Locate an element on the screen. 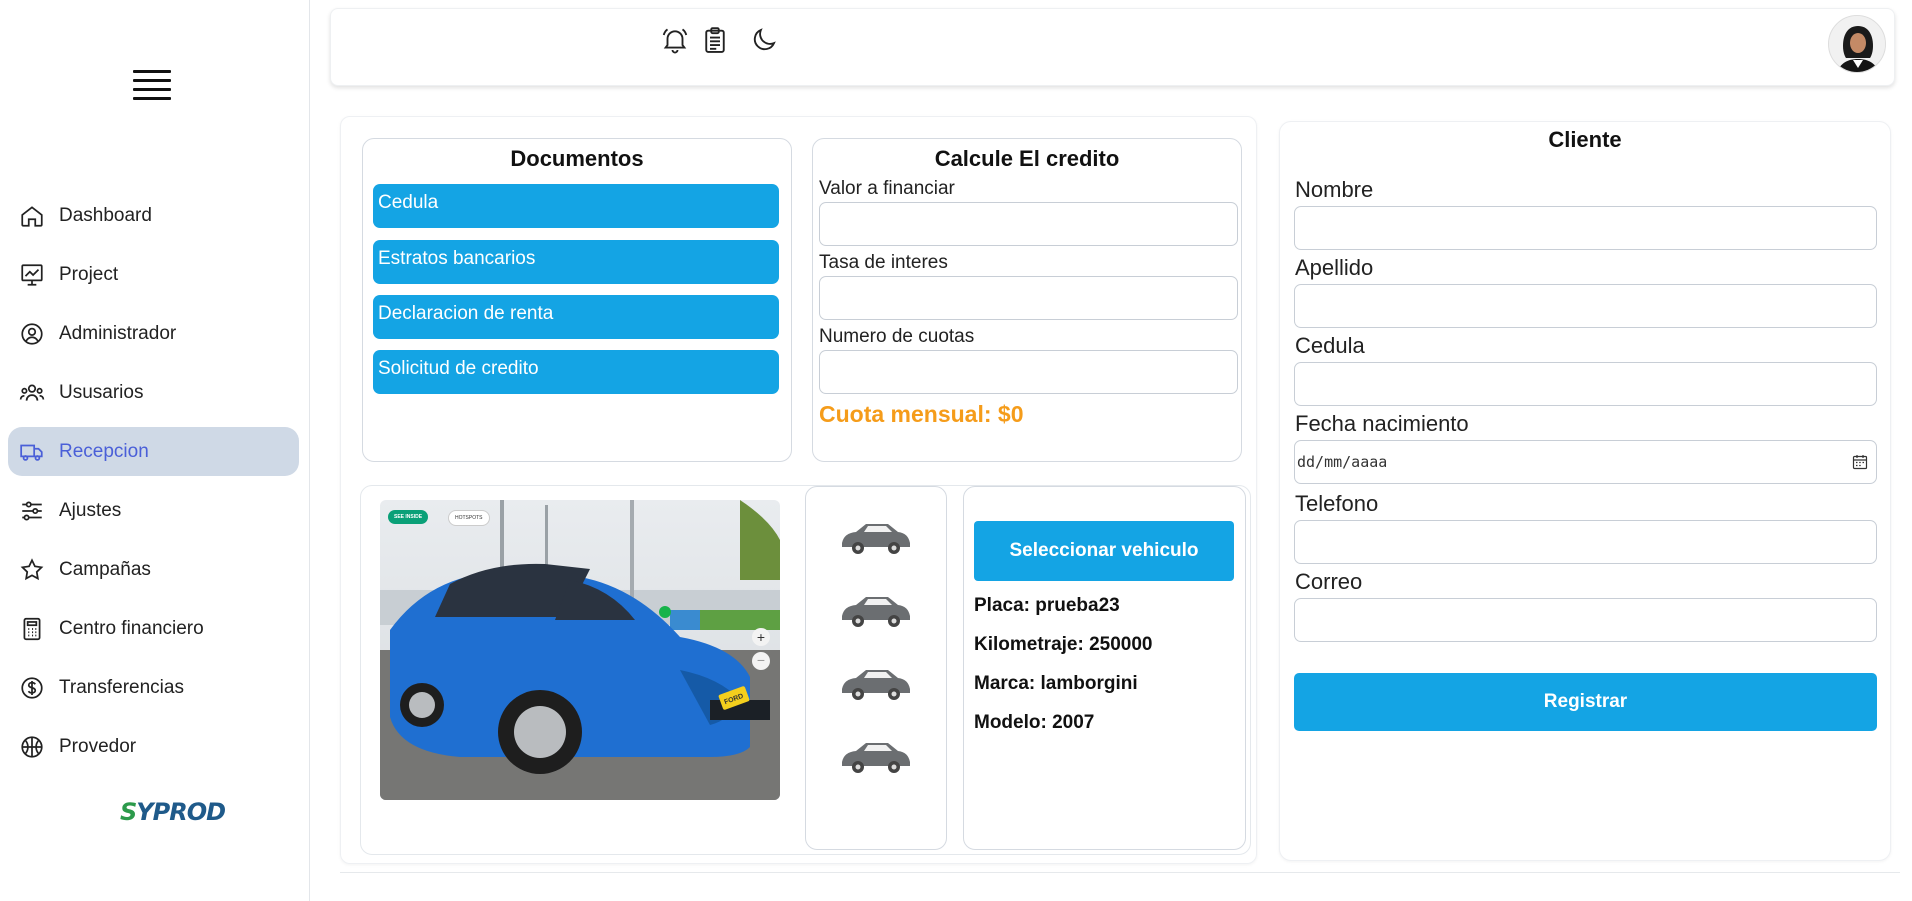 The width and height of the screenshot is (1912, 901). solicitud-credito-button: Solicitud de credito is located at coordinates (576, 372).